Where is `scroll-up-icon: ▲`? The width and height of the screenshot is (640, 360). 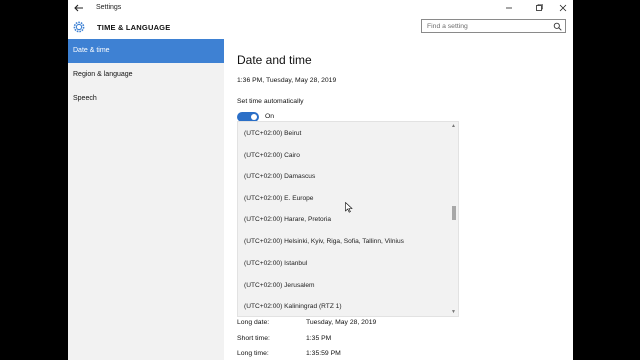 scroll-up-icon: ▲ is located at coordinates (453, 126).